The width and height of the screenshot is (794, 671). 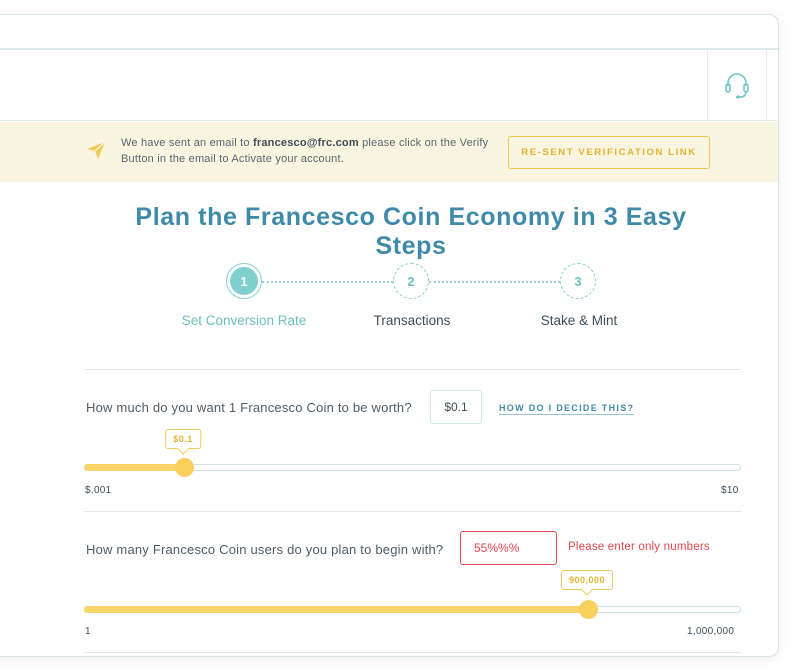 I want to click on step-3-indicator: 3, so click(x=578, y=281).